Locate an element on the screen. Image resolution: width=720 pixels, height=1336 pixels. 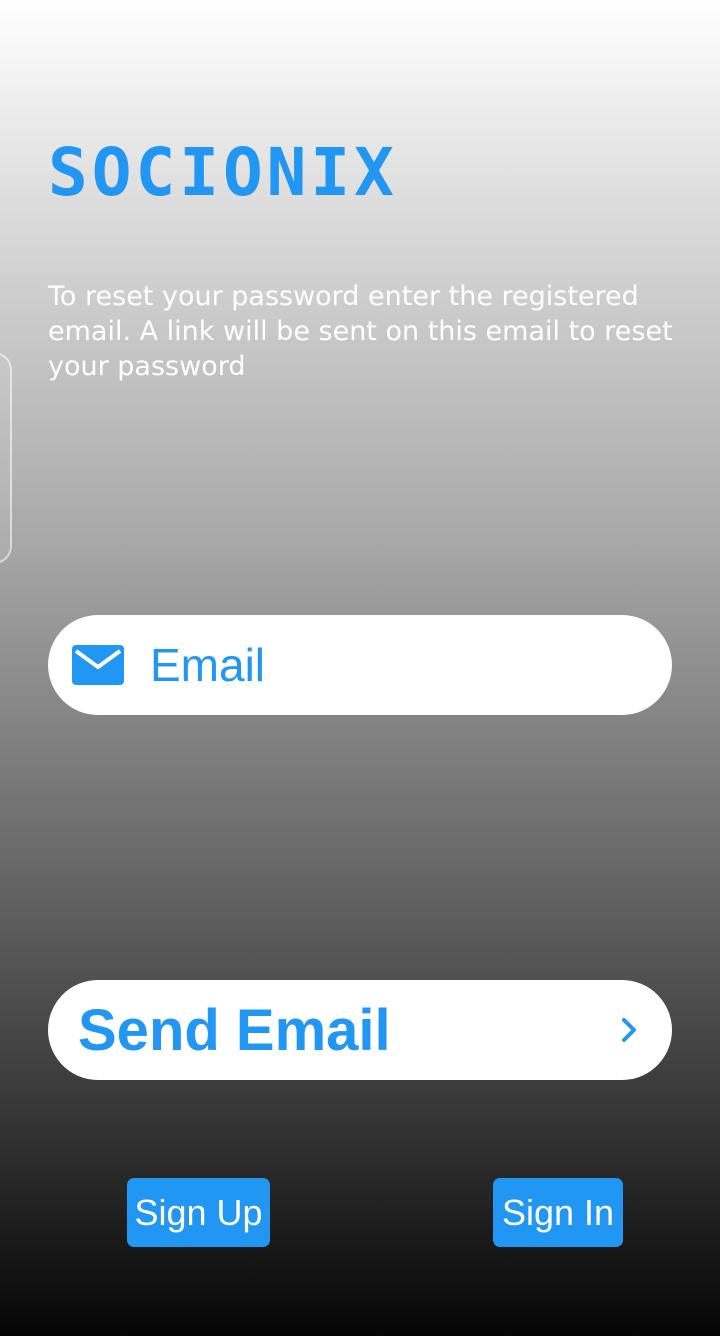
email-input is located at coordinates (390, 665).